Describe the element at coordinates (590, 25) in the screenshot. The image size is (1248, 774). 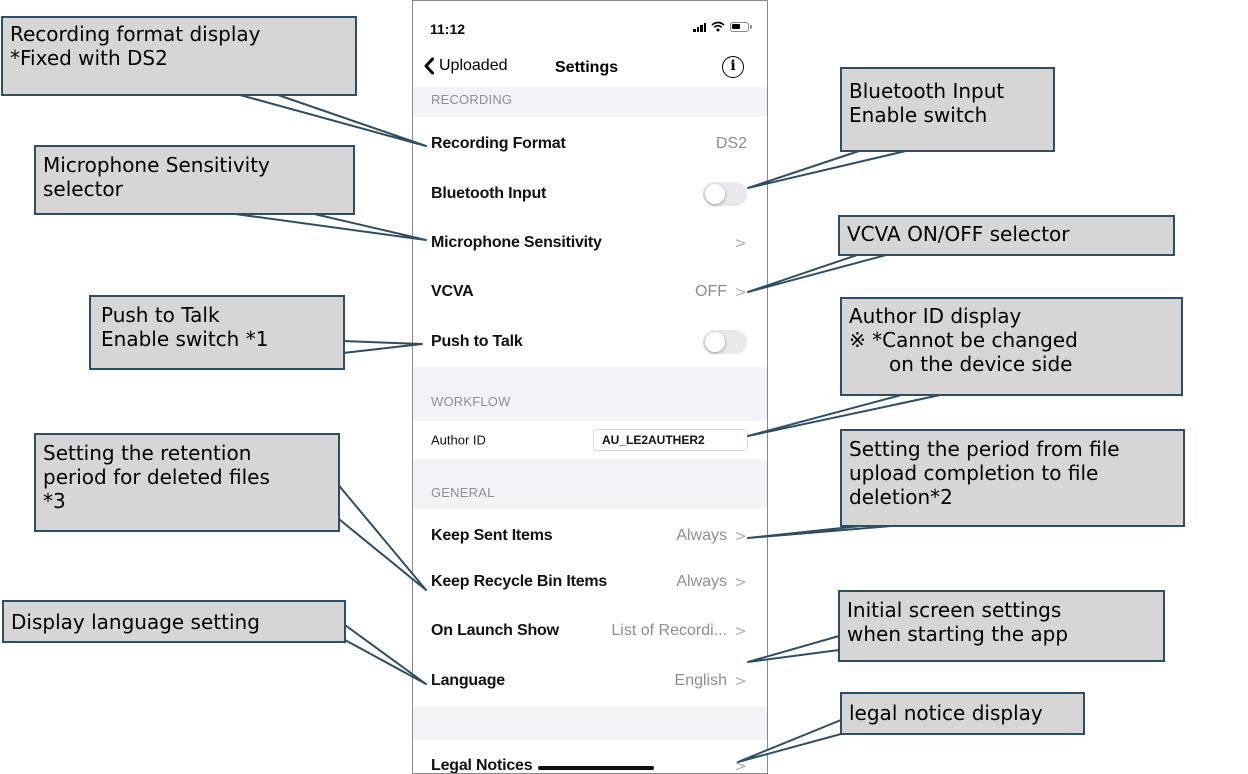
I see `status-bar: 11:12` at that location.